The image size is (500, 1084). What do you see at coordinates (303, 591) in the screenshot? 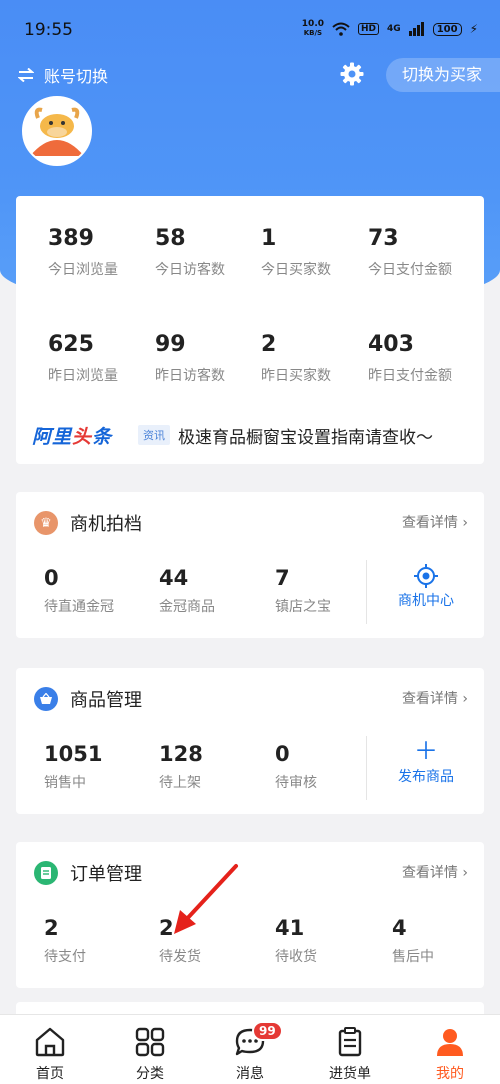
I see `metric-store-treasure: 7 镇店之宝` at bounding box center [303, 591].